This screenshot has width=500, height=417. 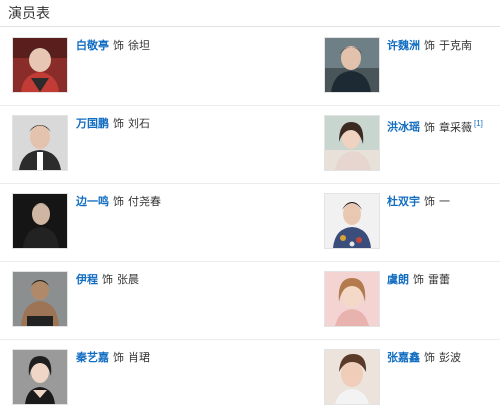 What do you see at coordinates (406, 66) in the screenshot?
I see `cast-entry: 许魏洲饰于克南` at bounding box center [406, 66].